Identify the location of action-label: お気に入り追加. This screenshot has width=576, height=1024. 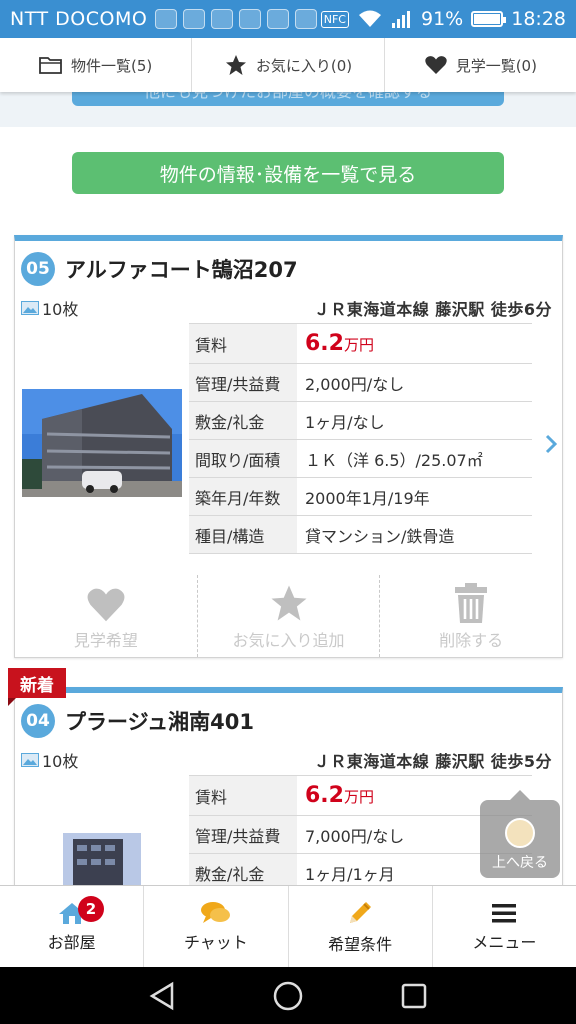
(288, 640).